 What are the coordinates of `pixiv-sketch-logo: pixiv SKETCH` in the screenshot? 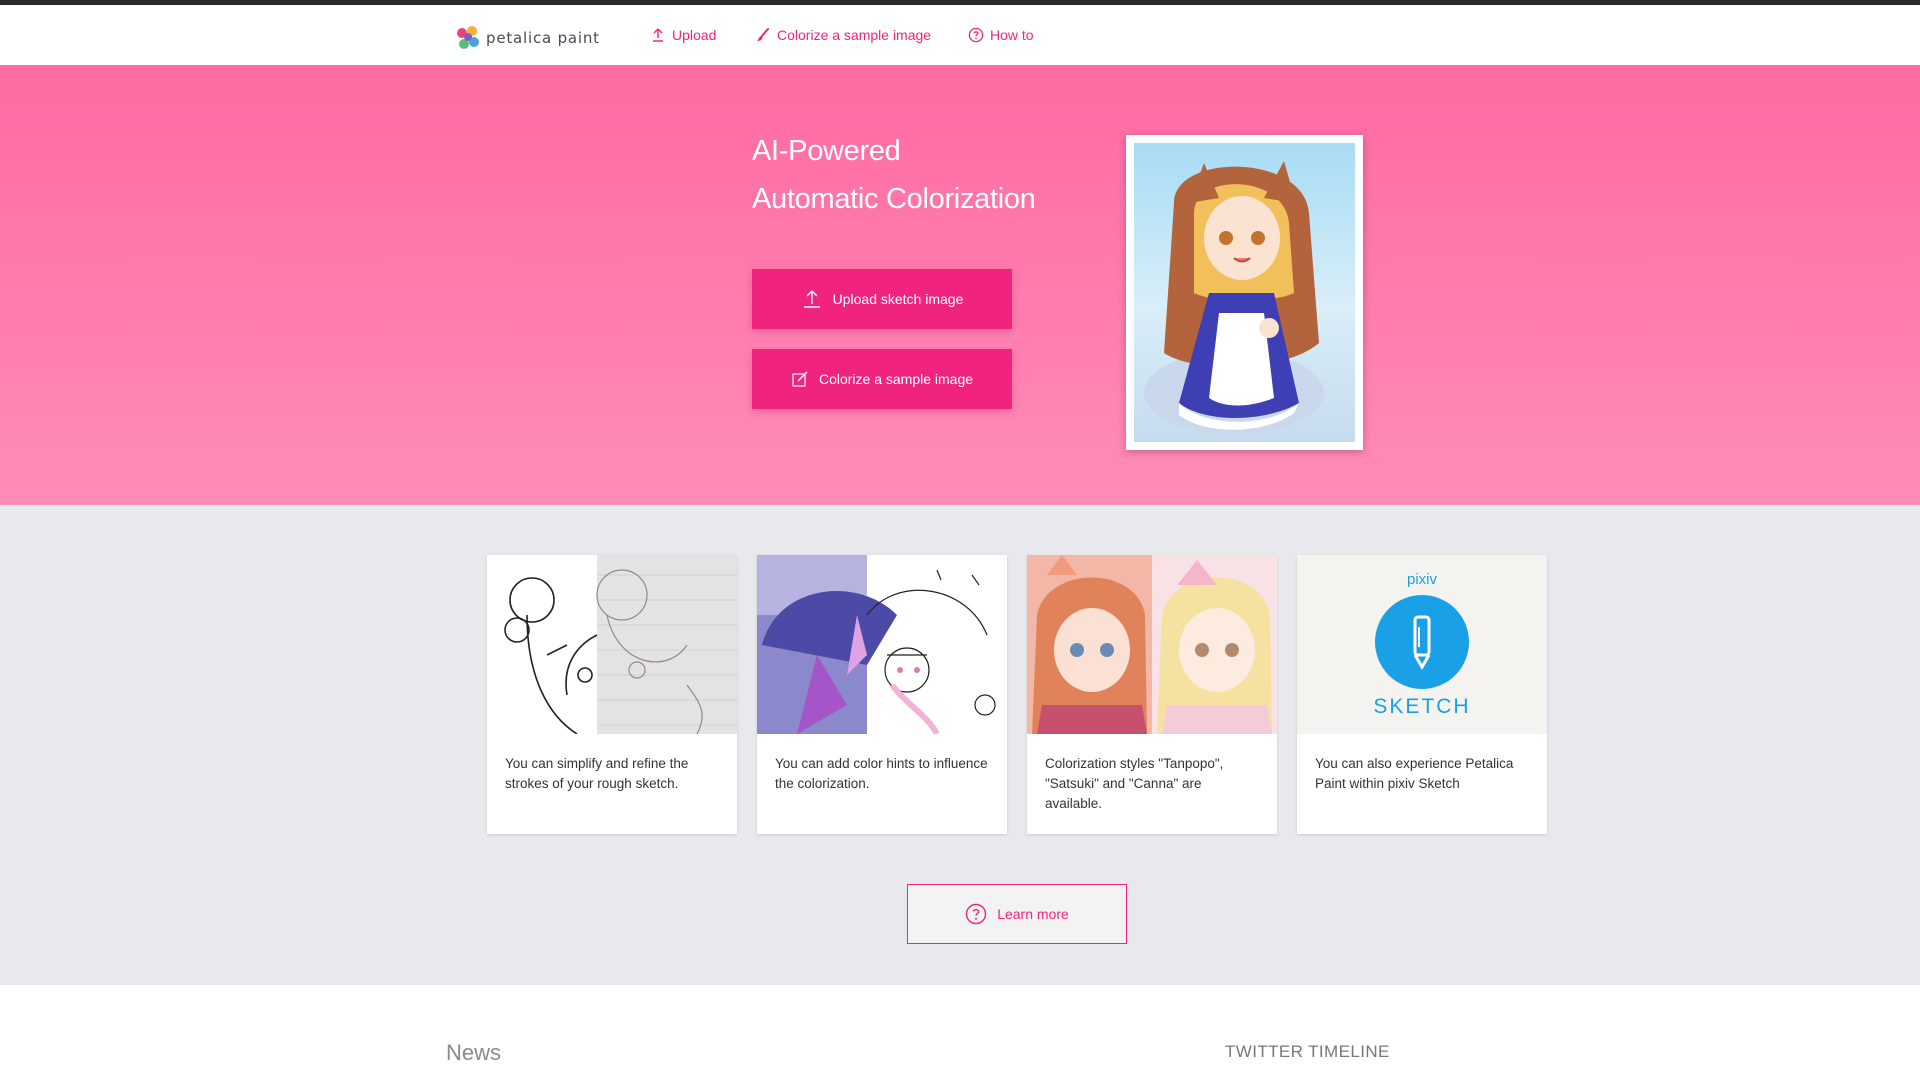 It's located at (1422, 644).